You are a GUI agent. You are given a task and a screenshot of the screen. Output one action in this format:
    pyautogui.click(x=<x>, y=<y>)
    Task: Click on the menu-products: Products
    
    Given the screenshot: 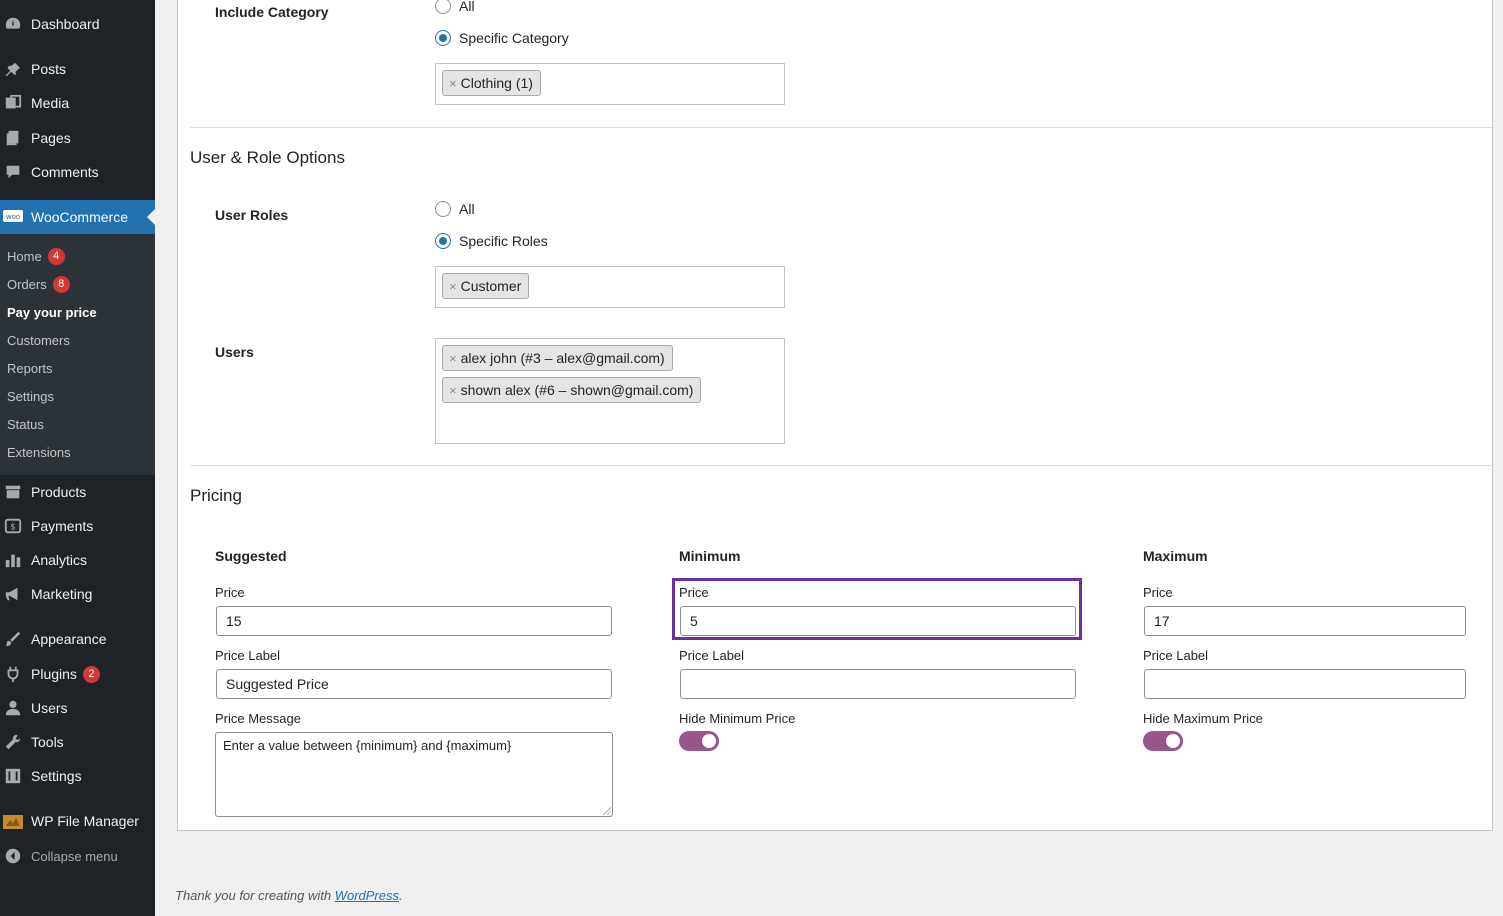 What is the action you would take?
    pyautogui.click(x=77, y=492)
    